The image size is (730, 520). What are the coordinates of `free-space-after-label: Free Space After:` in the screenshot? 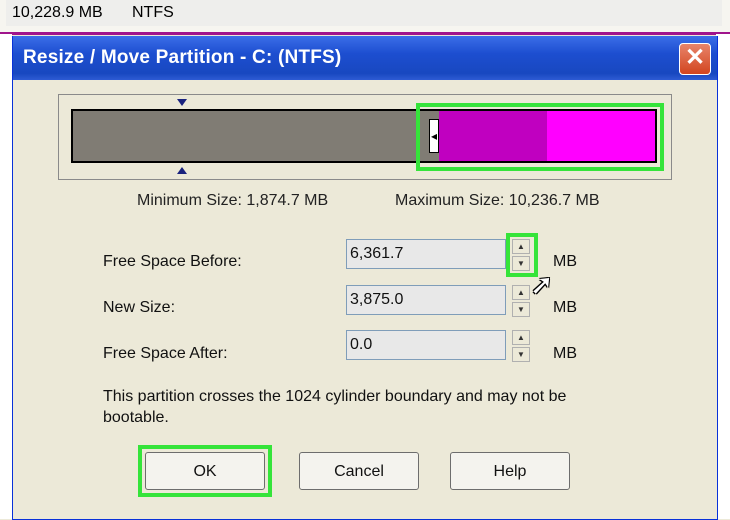 It's located at (165, 353).